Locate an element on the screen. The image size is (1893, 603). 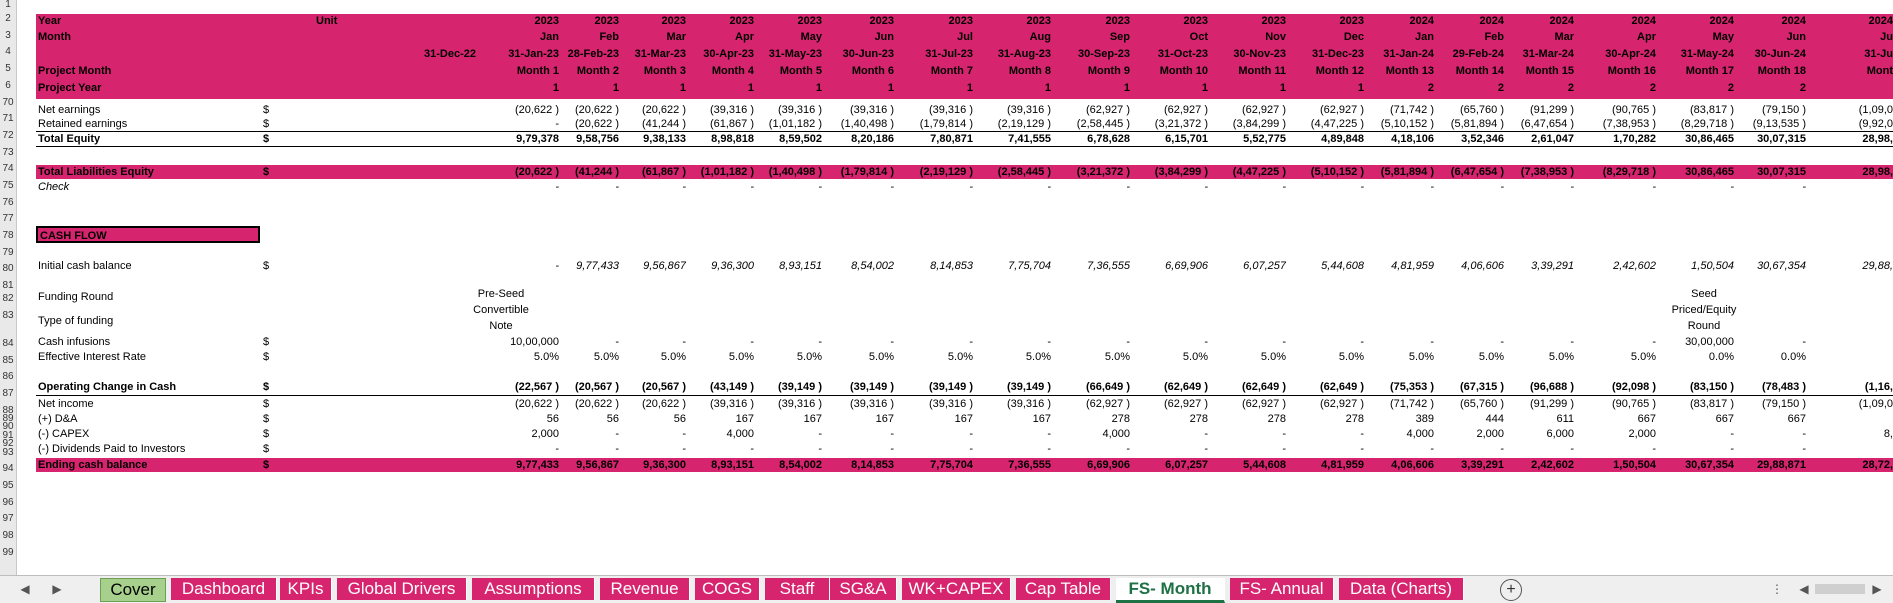
header-dates: 30-Apr-24 is located at coordinates (1619, 54).